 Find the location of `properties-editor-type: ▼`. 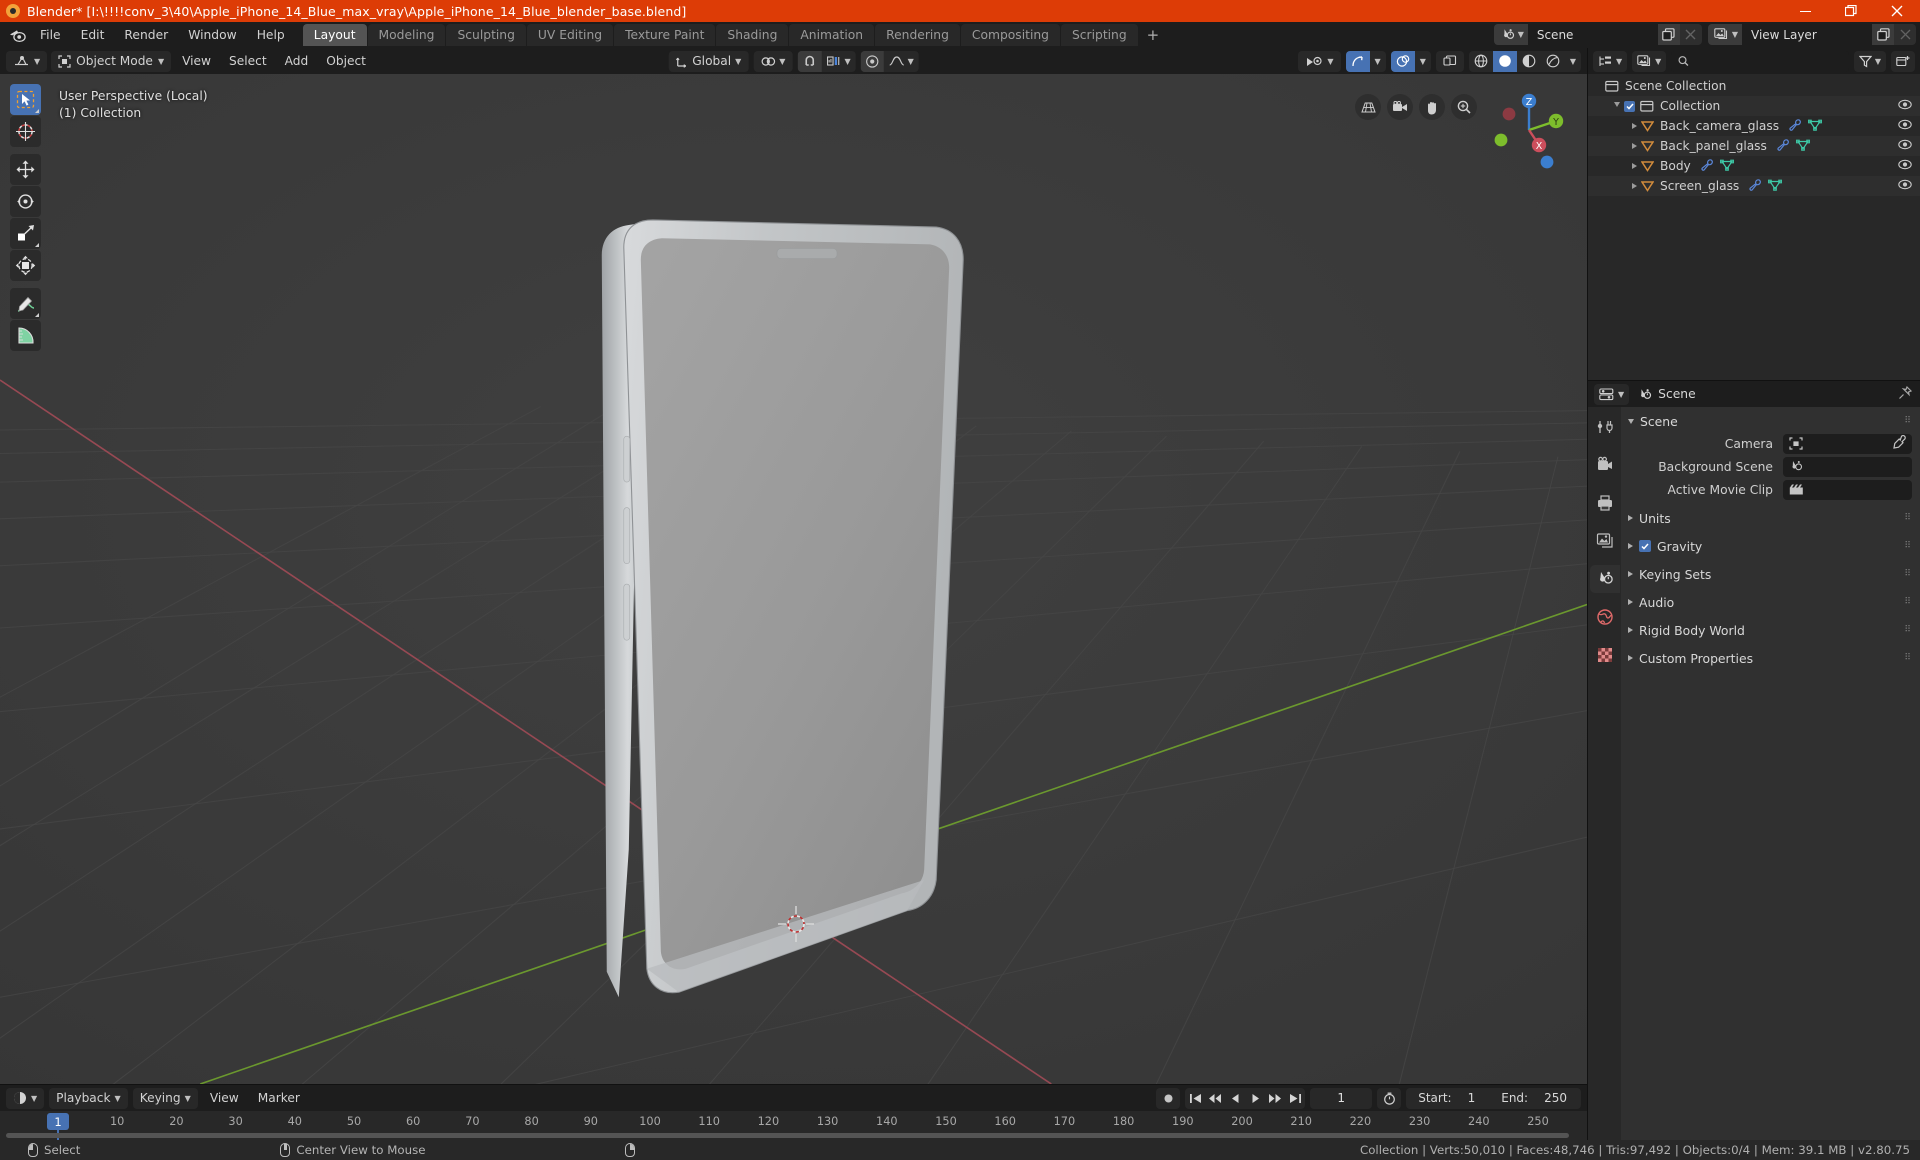

properties-editor-type: ▼ is located at coordinates (1612, 394).